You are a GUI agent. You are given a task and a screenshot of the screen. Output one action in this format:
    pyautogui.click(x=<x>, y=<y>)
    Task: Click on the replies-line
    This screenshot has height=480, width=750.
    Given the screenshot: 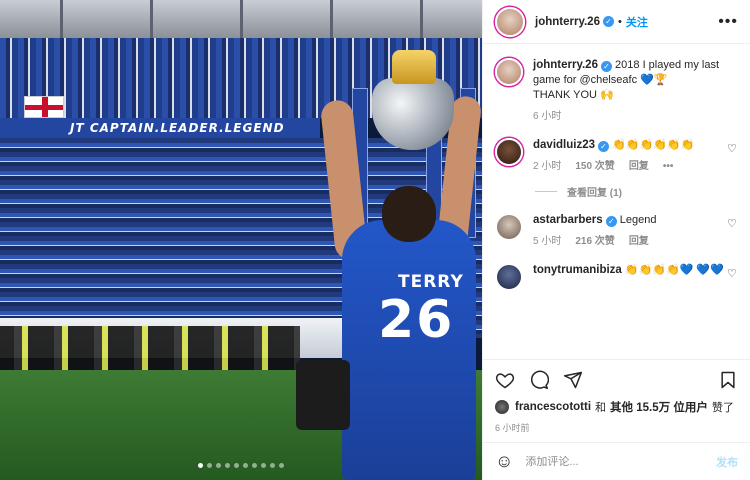 What is the action you would take?
    pyautogui.click(x=546, y=191)
    